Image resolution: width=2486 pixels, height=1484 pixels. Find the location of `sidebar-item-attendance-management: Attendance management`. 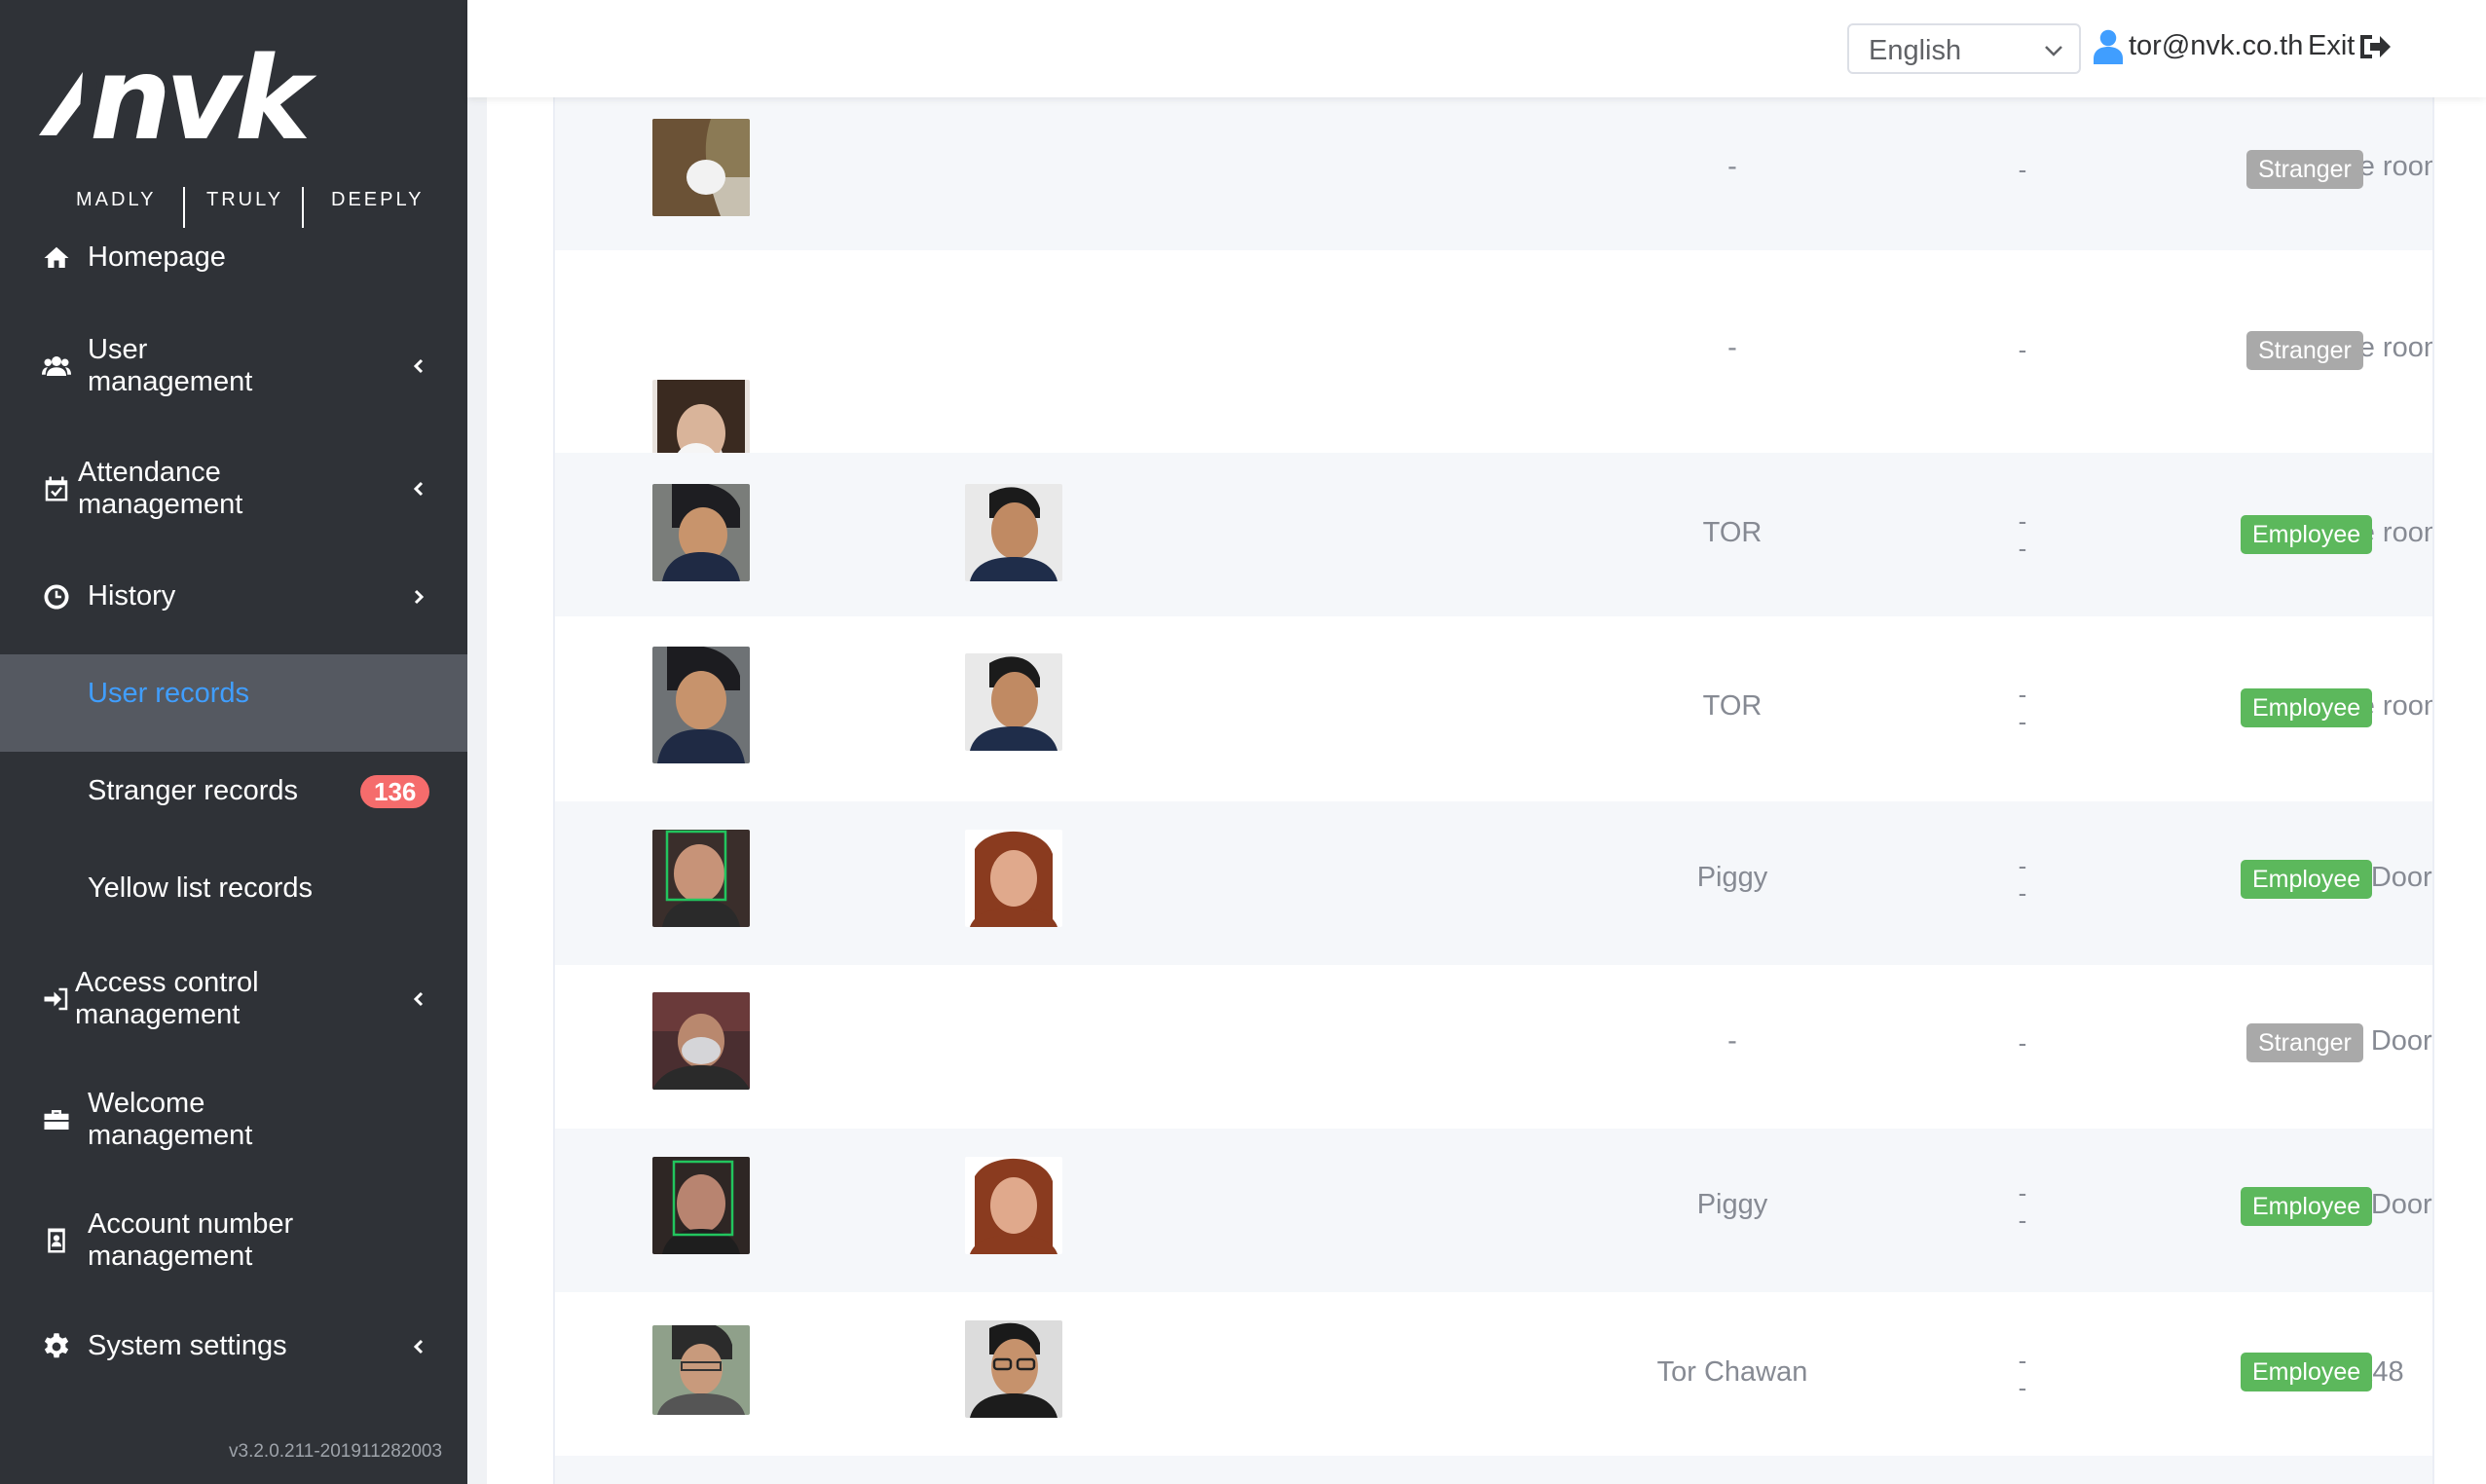

sidebar-item-attendance-management: Attendance management is located at coordinates (233, 489).